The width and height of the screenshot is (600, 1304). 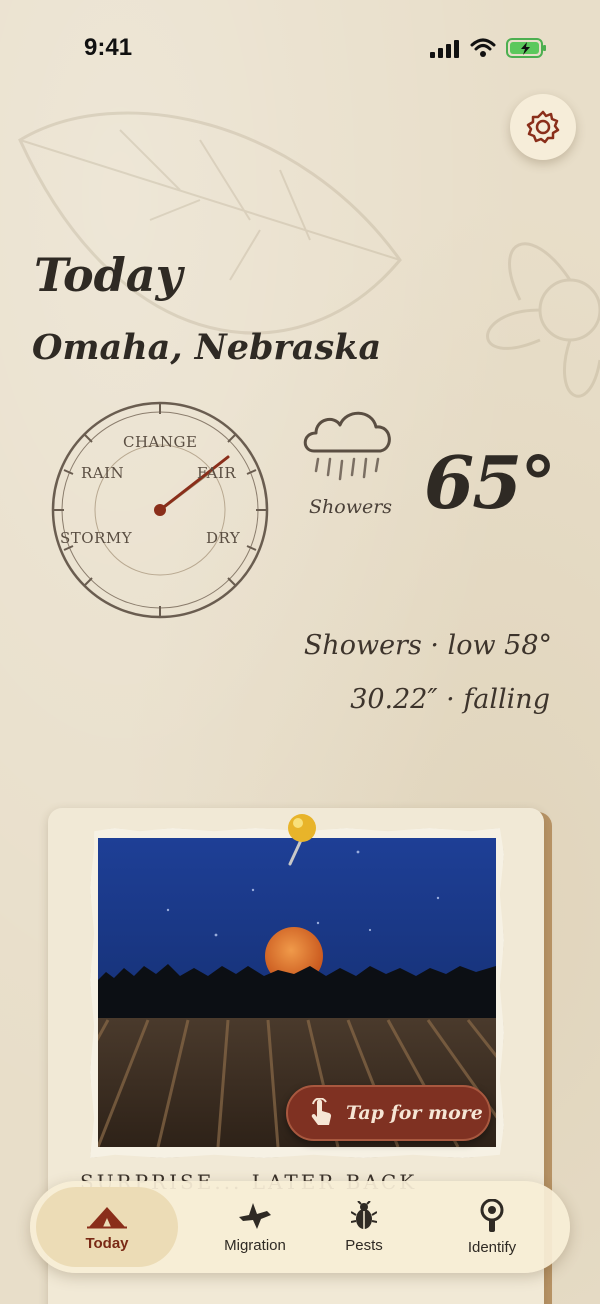 I want to click on barometer-label-rain: RAIN, so click(x=103, y=473).